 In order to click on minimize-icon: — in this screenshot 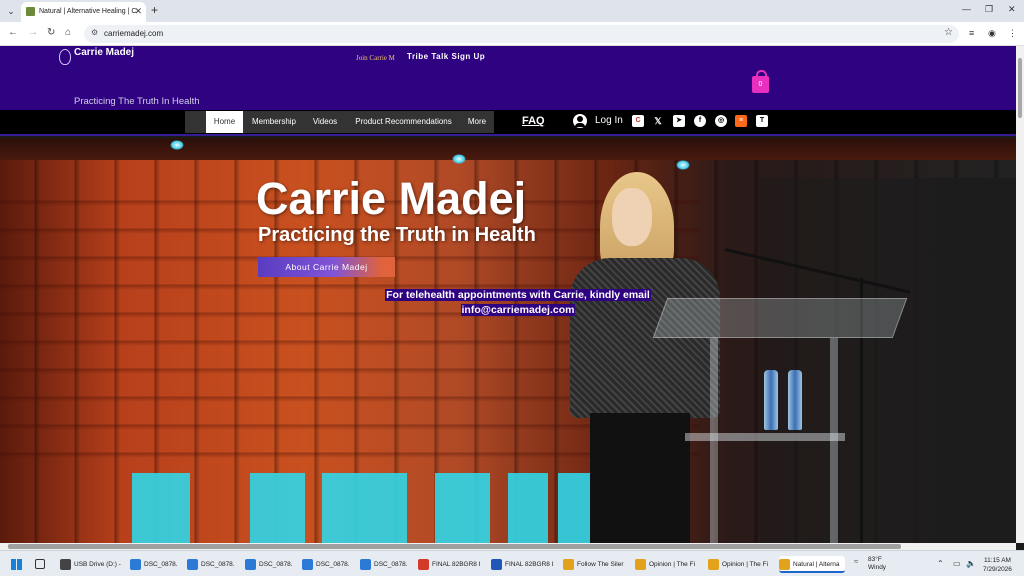, I will do `click(966, 9)`.